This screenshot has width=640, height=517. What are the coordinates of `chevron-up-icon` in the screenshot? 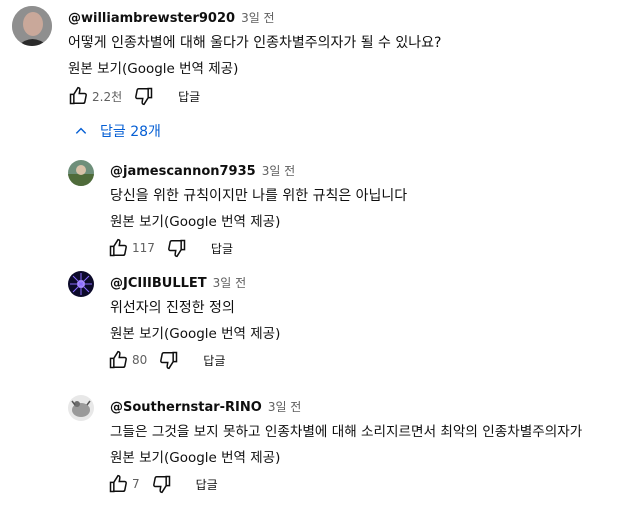 It's located at (81, 130).